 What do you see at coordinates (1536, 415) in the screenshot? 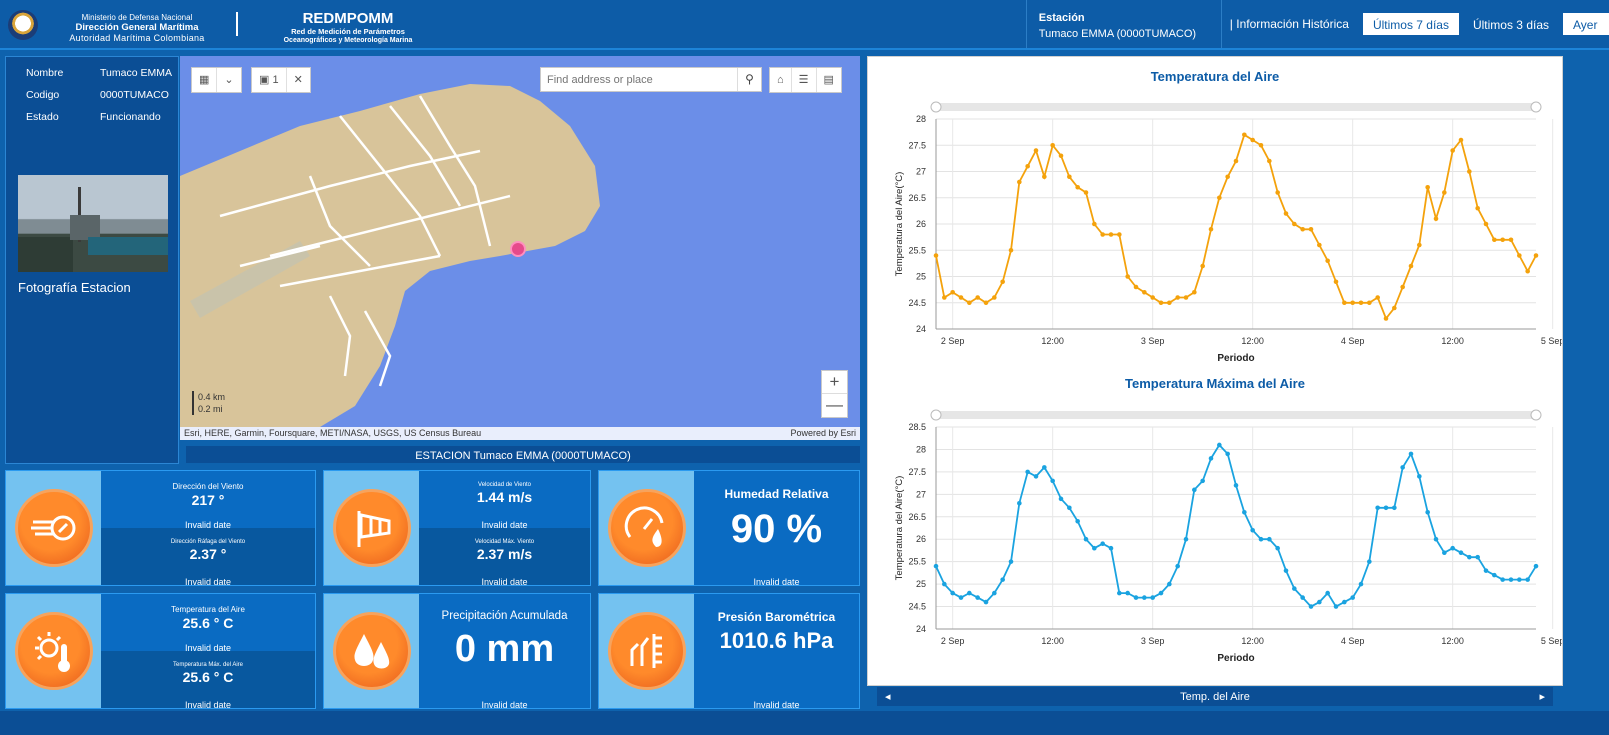
I see `range-handle-right` at bounding box center [1536, 415].